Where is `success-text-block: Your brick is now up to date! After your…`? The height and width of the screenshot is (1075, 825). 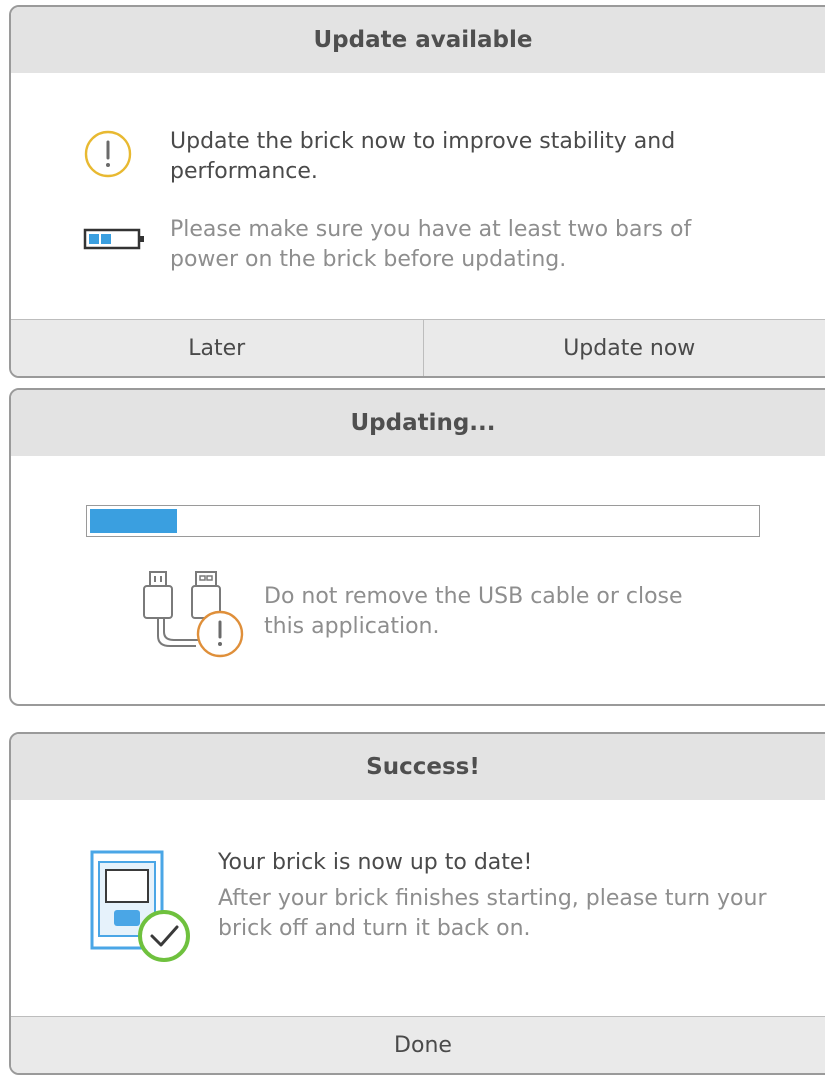
success-text-block: Your brick is now up to date! After your… is located at coordinates (498, 896).